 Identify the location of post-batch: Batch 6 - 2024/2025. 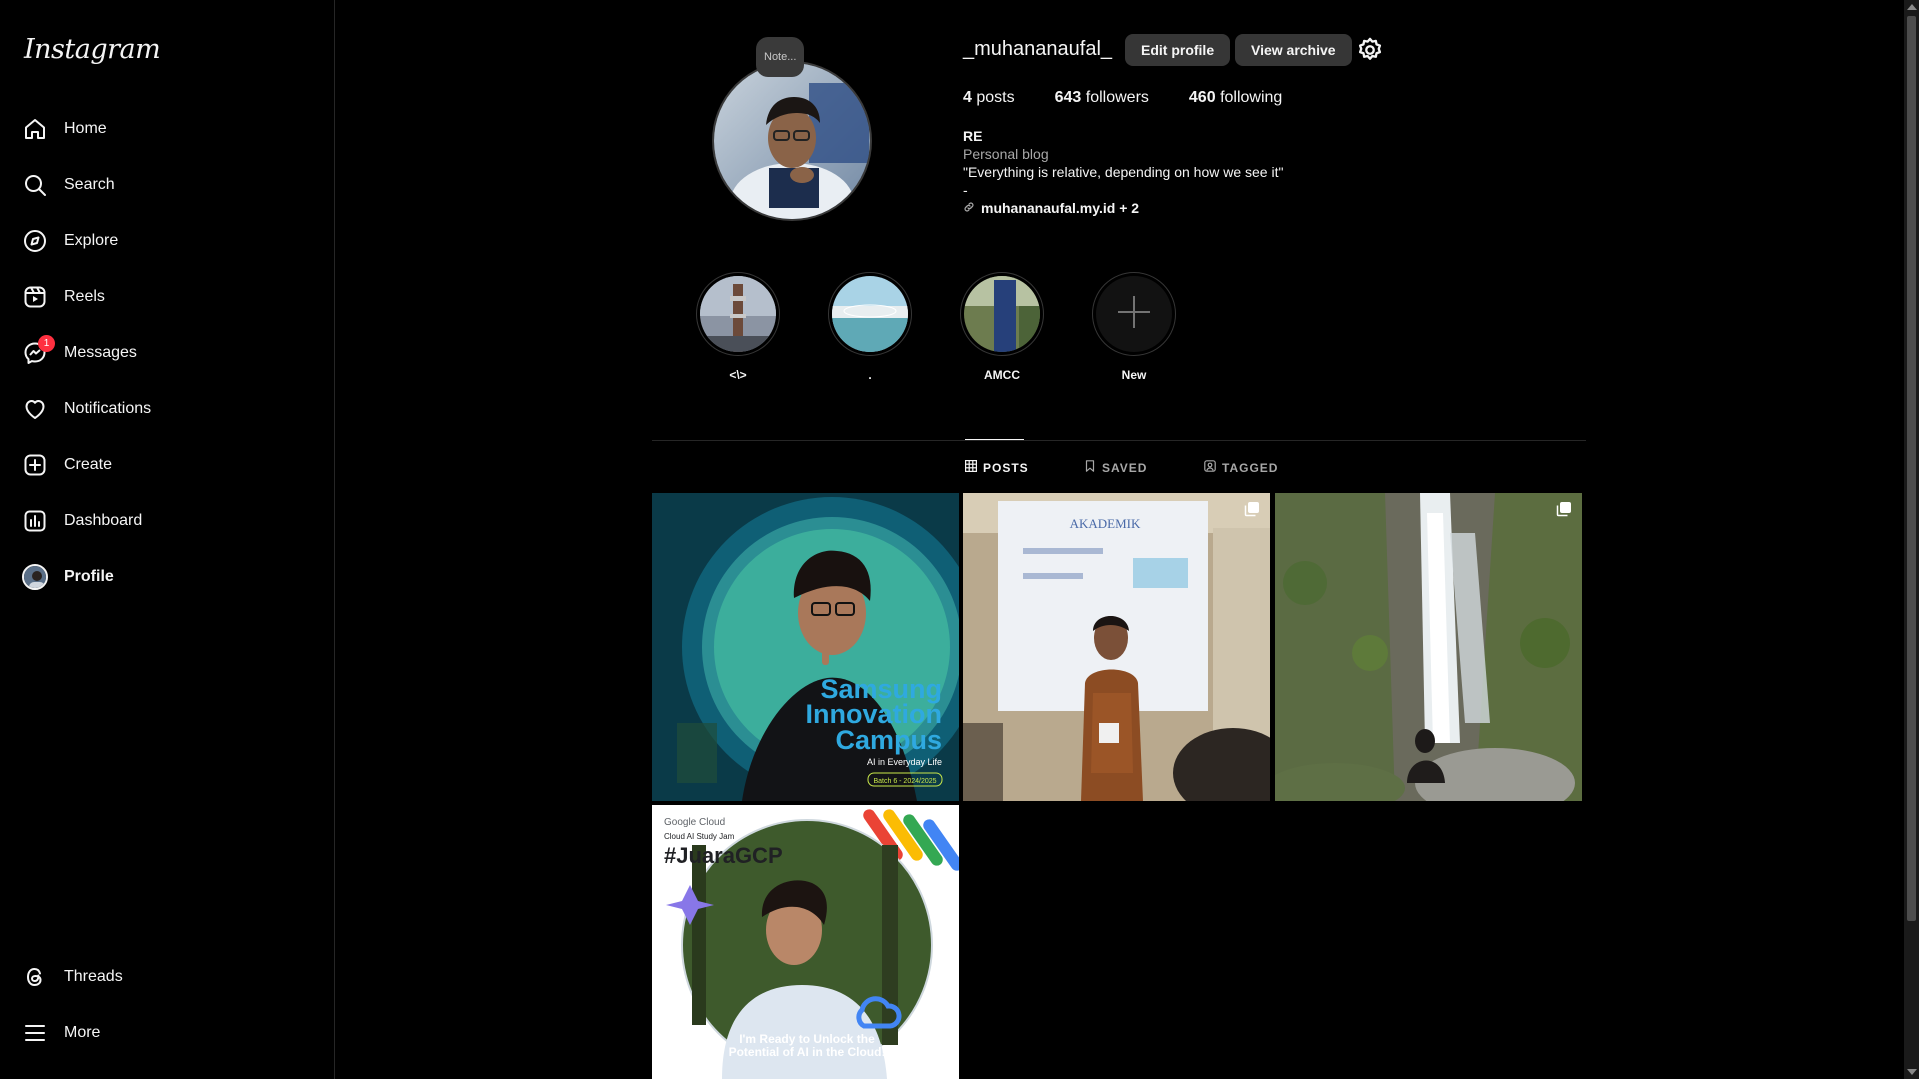
(904, 781).